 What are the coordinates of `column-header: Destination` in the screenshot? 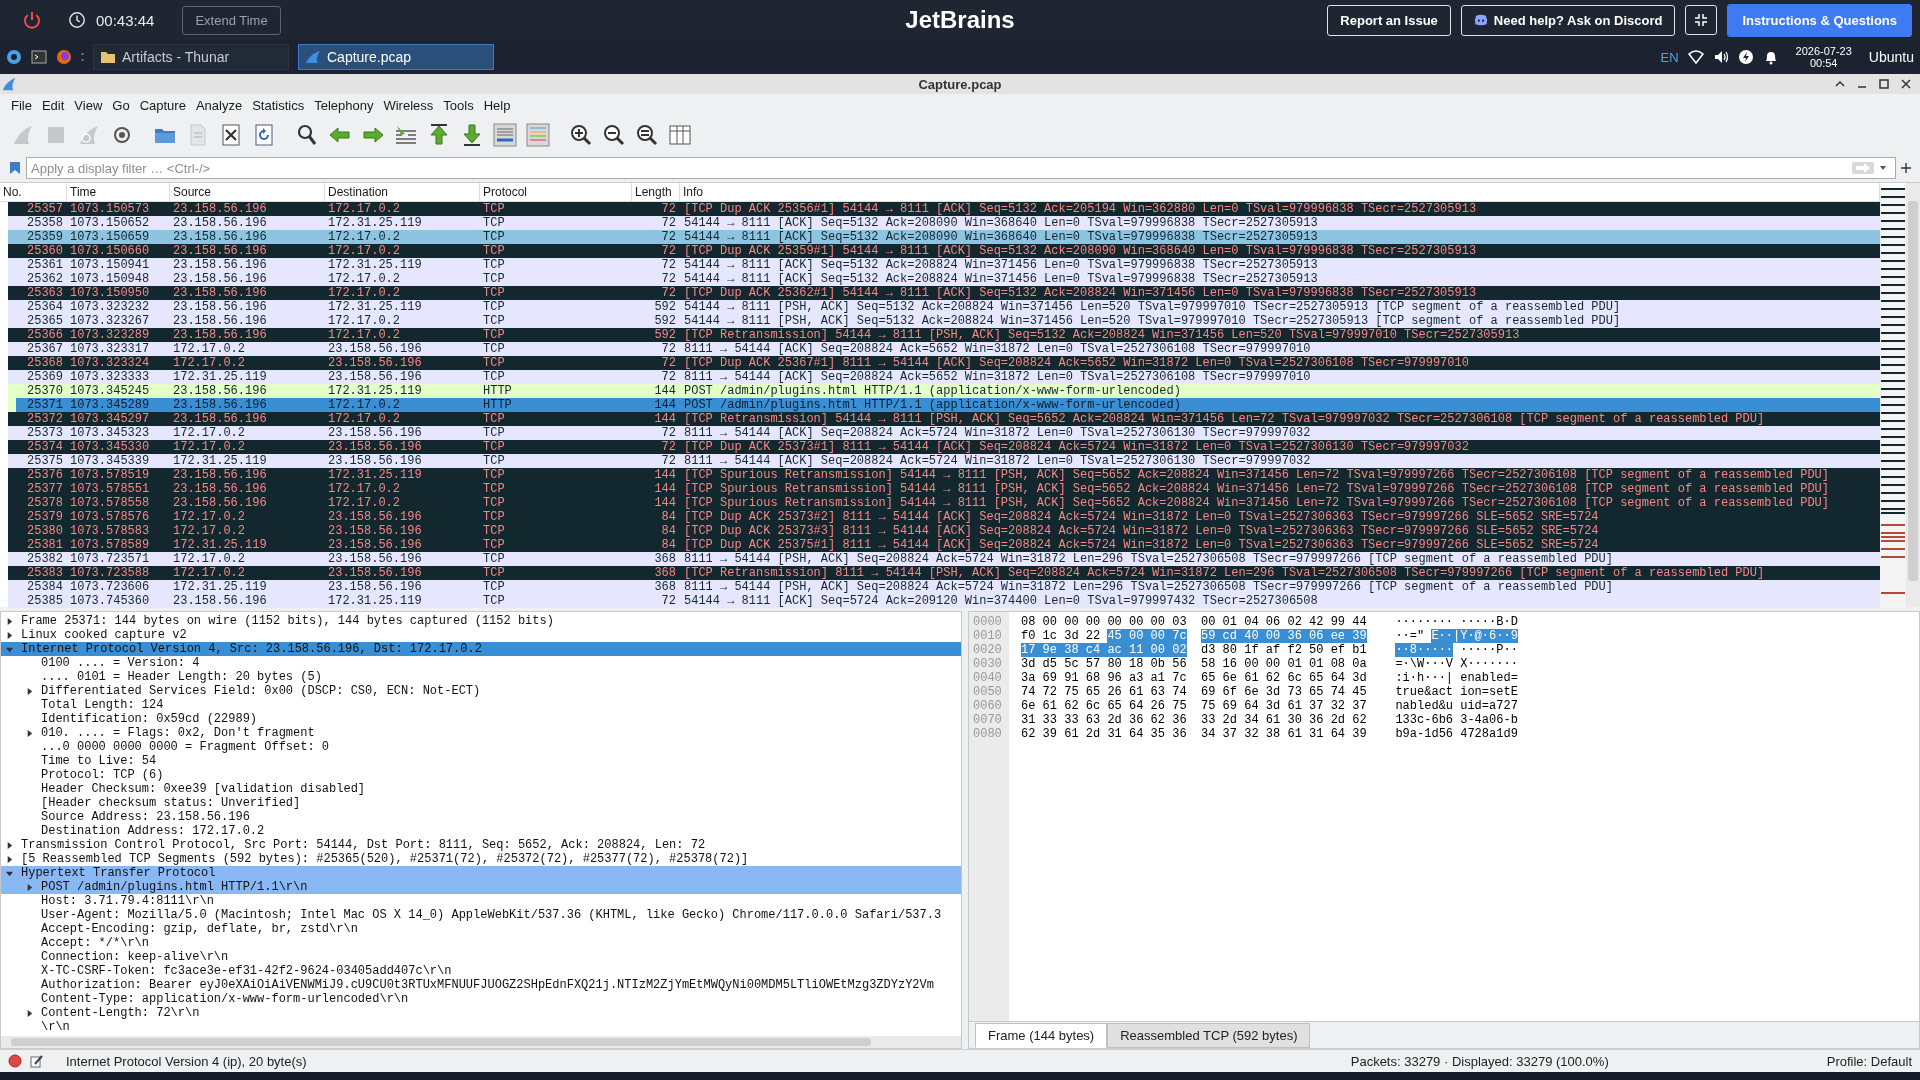 It's located at (402, 192).